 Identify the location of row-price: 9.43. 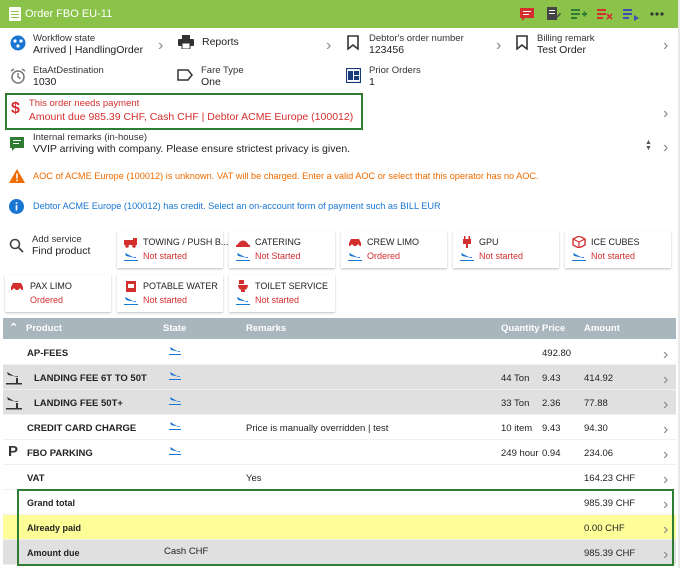
(551, 378).